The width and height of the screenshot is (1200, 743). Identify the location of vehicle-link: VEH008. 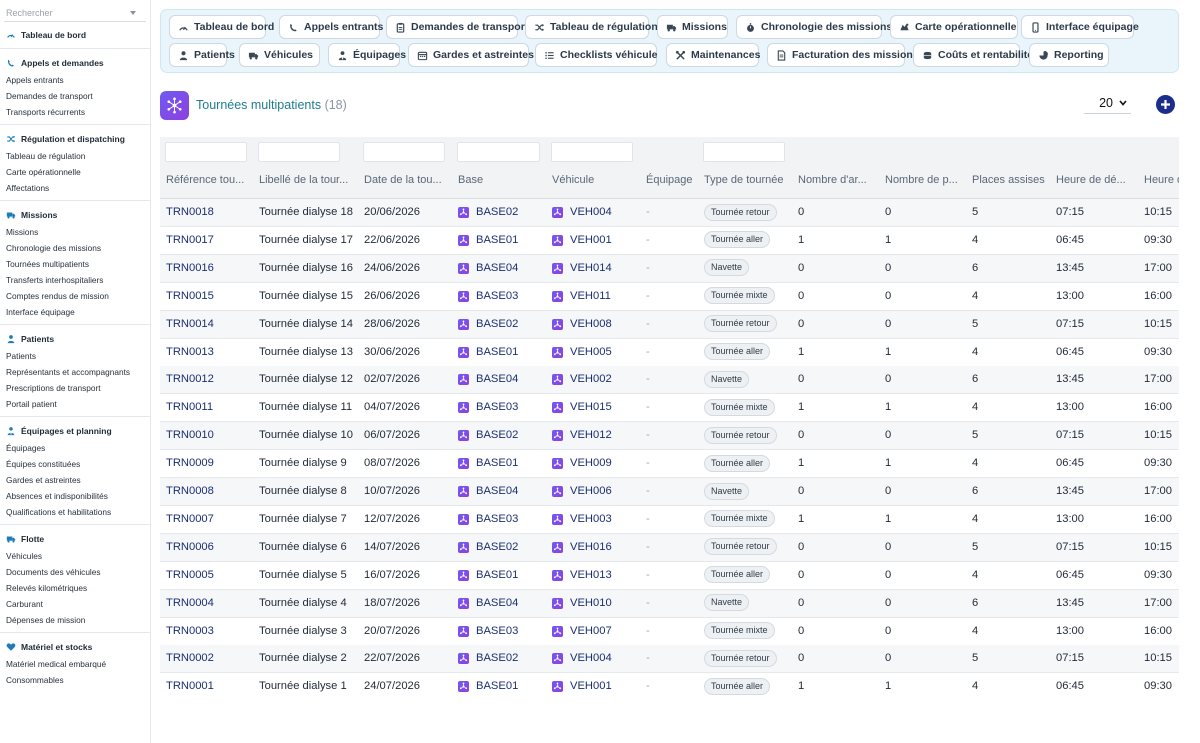
(597, 324).